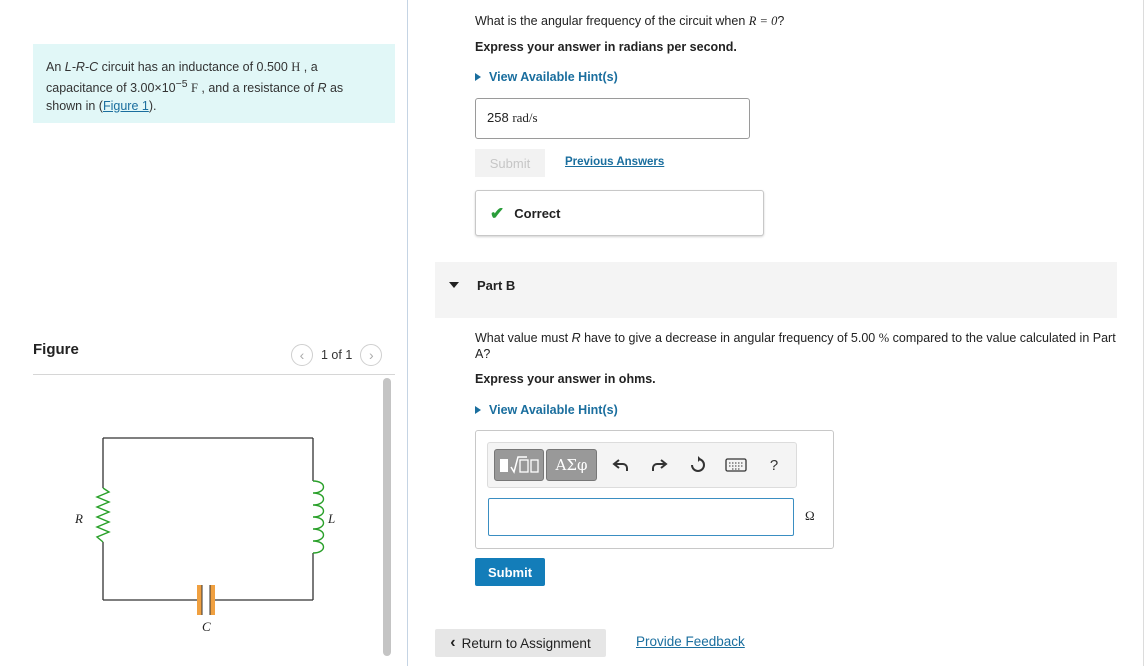 The image size is (1146, 666). Describe the element at coordinates (204, 535) in the screenshot. I see `circuit-diagram: R L C` at that location.